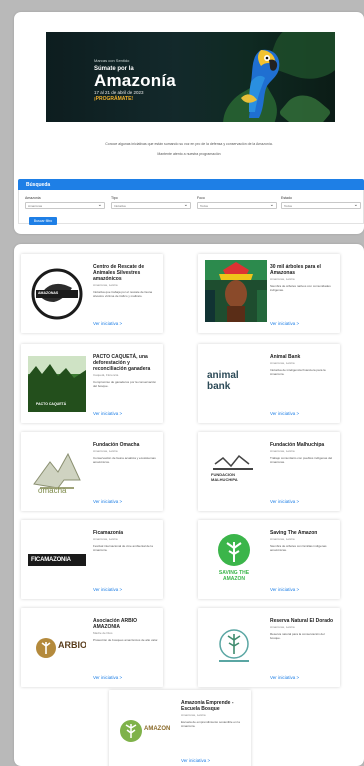  Describe the element at coordinates (237, 205) in the screenshot. I see `filter-select-foco: Todos ⌄` at that location.